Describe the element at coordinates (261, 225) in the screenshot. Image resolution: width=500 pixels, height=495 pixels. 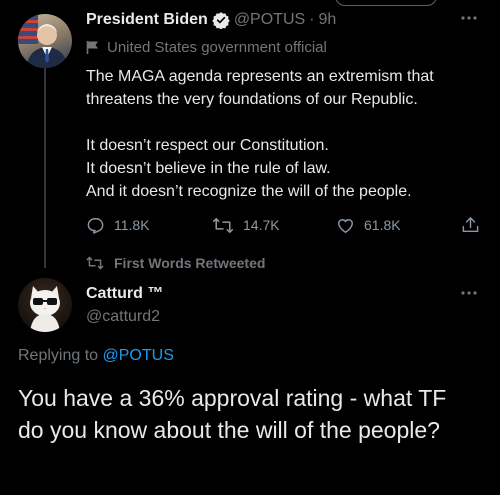
I see `retweet-count: 14.7K` at that location.